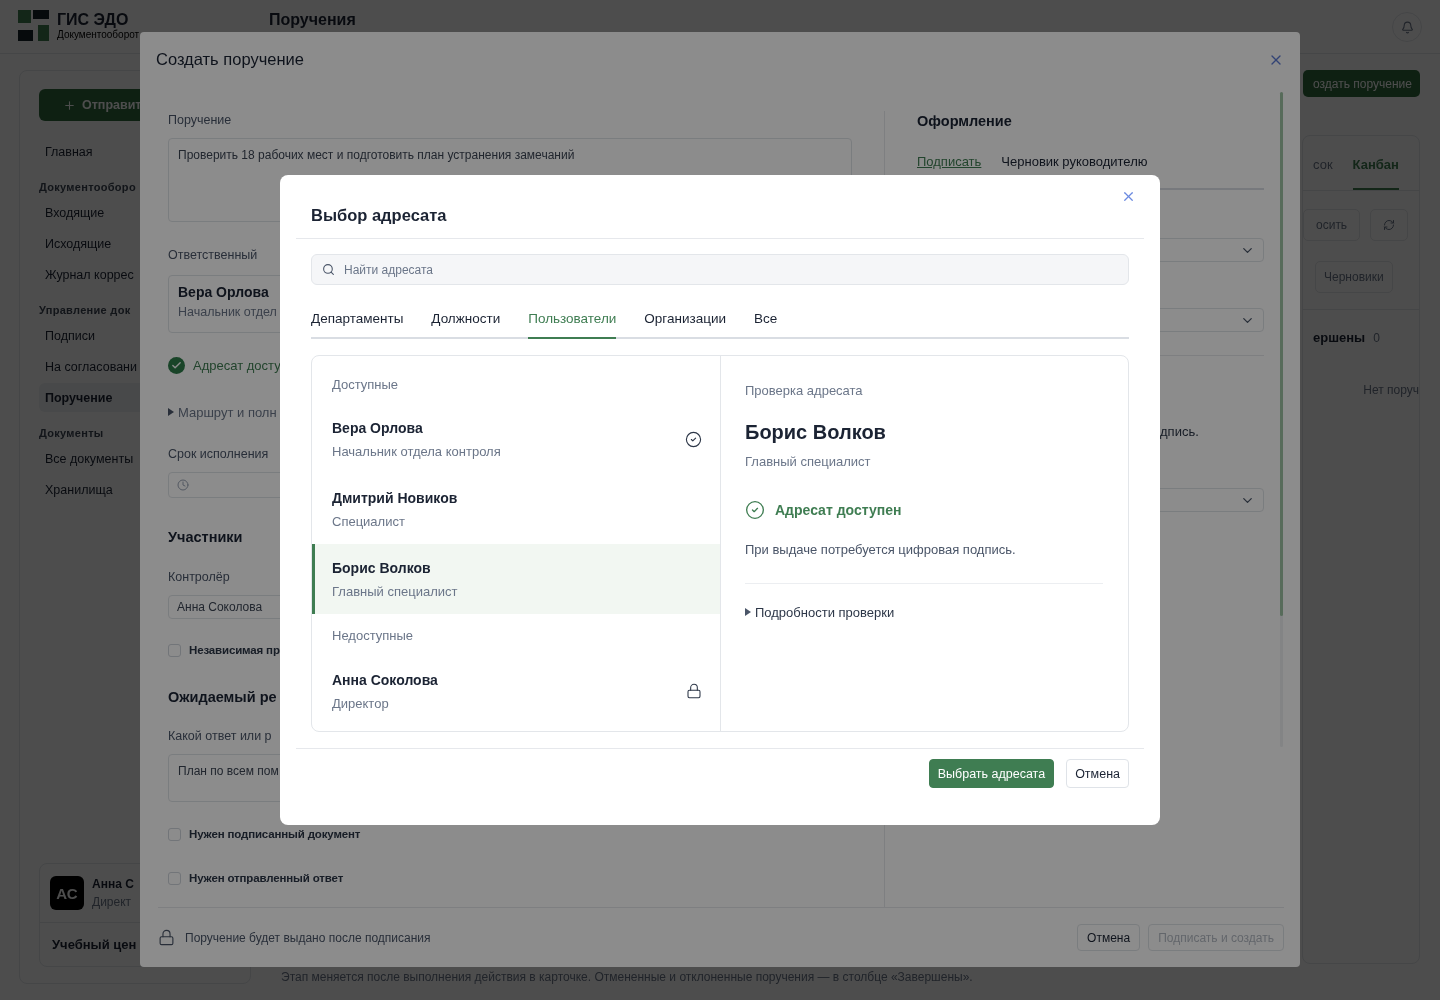  I want to click on dialog-title: Выбор адресата, so click(379, 215).